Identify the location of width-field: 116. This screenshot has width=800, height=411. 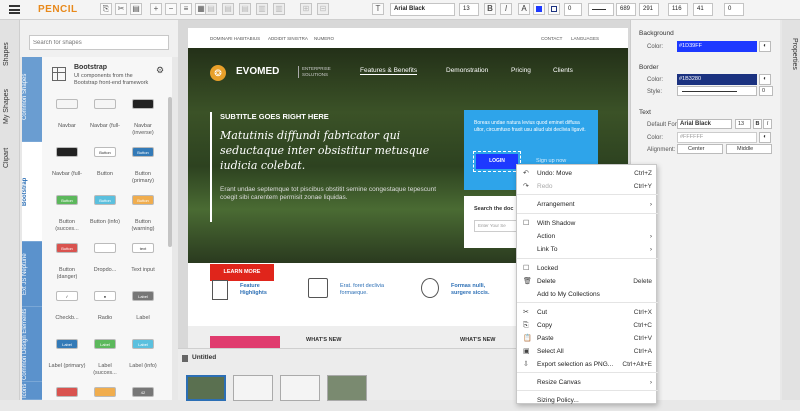
(678, 9).